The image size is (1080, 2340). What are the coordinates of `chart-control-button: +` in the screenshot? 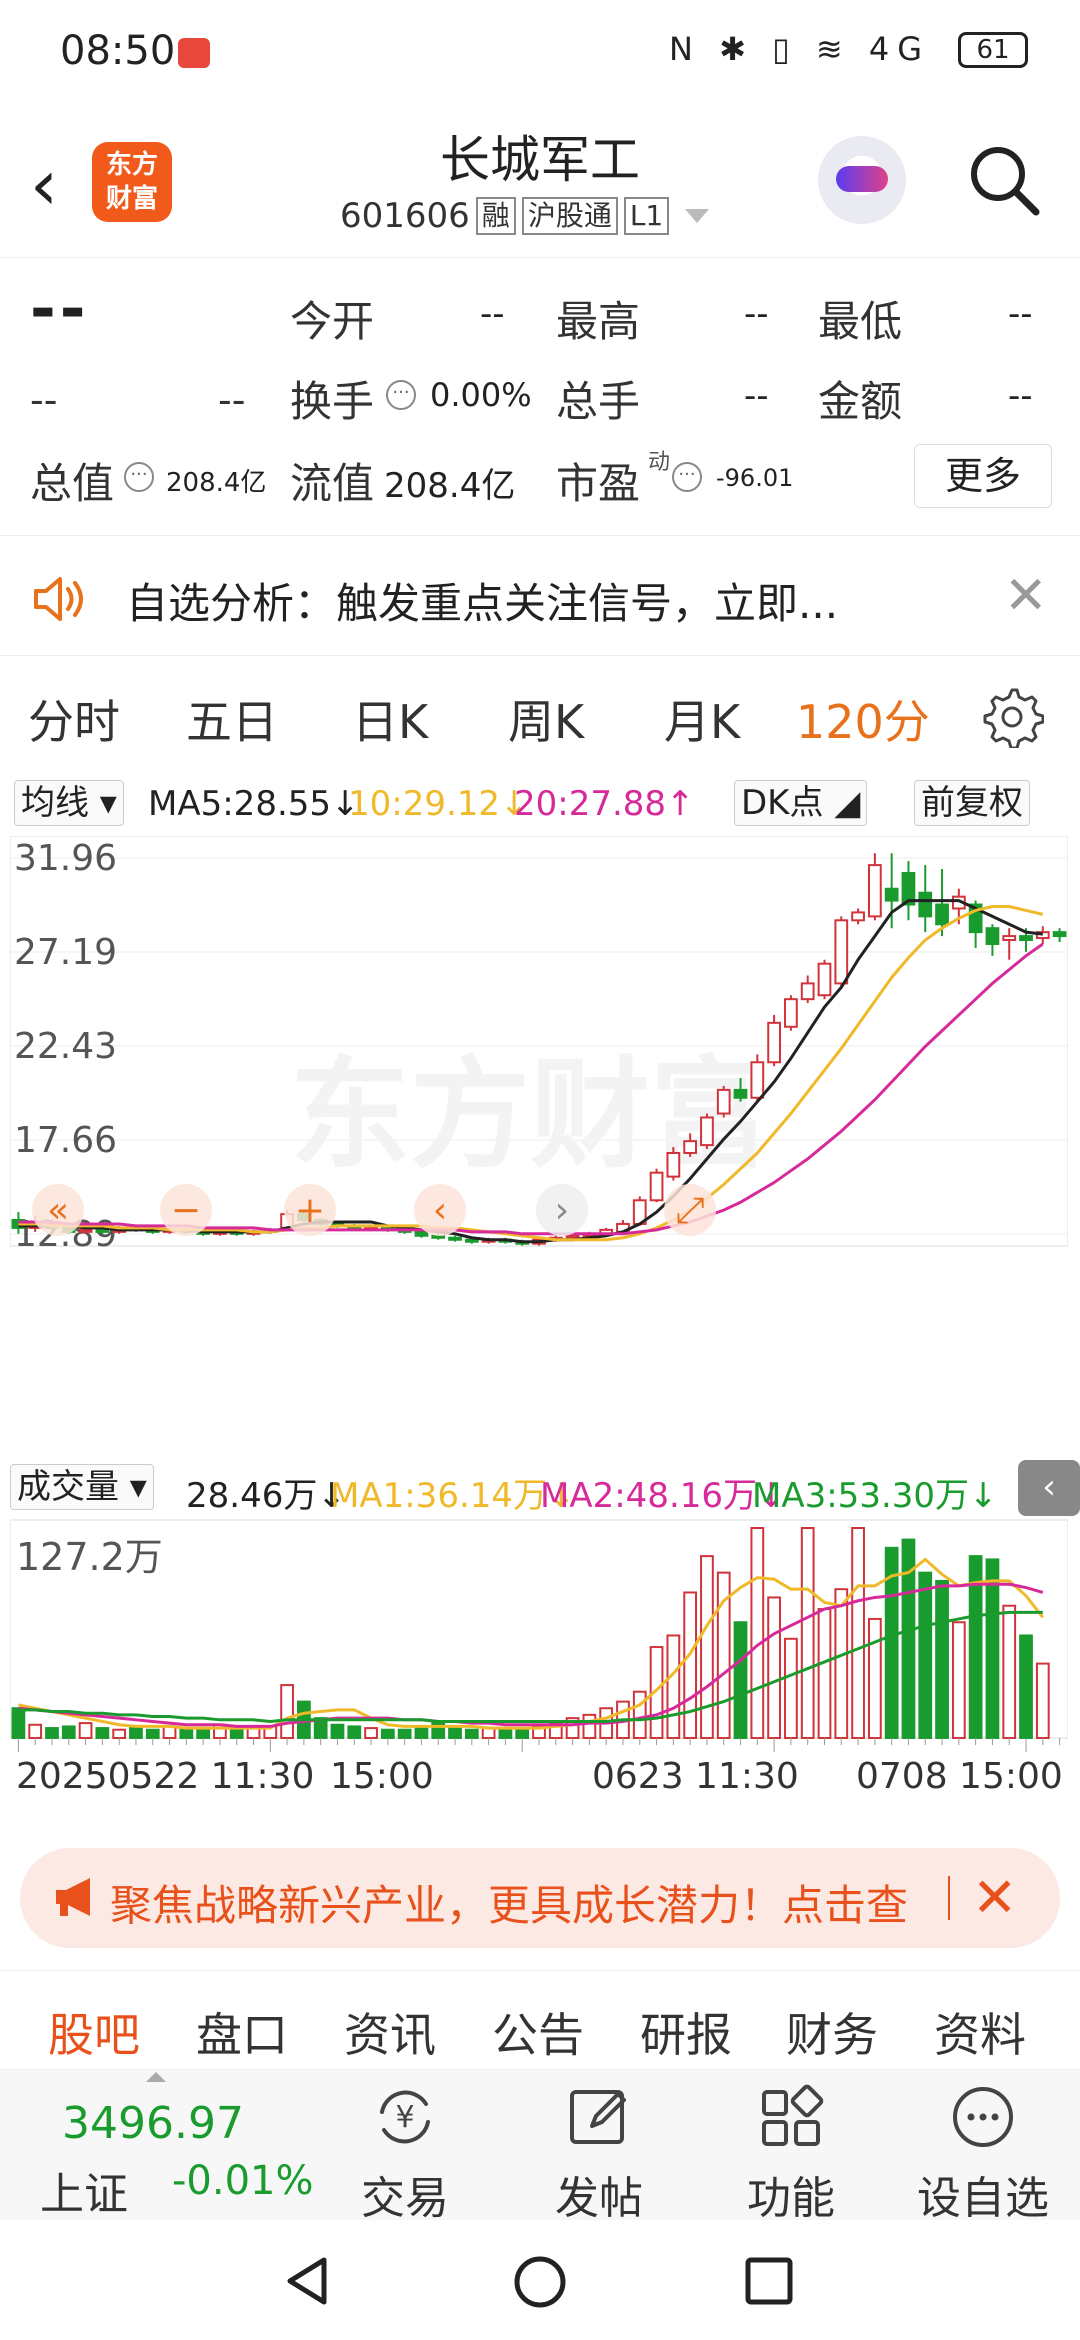 It's located at (310, 1210).